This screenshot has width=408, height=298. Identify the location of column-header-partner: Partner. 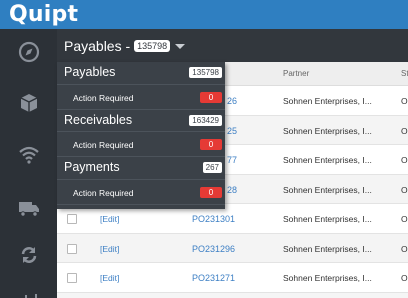
(296, 73).